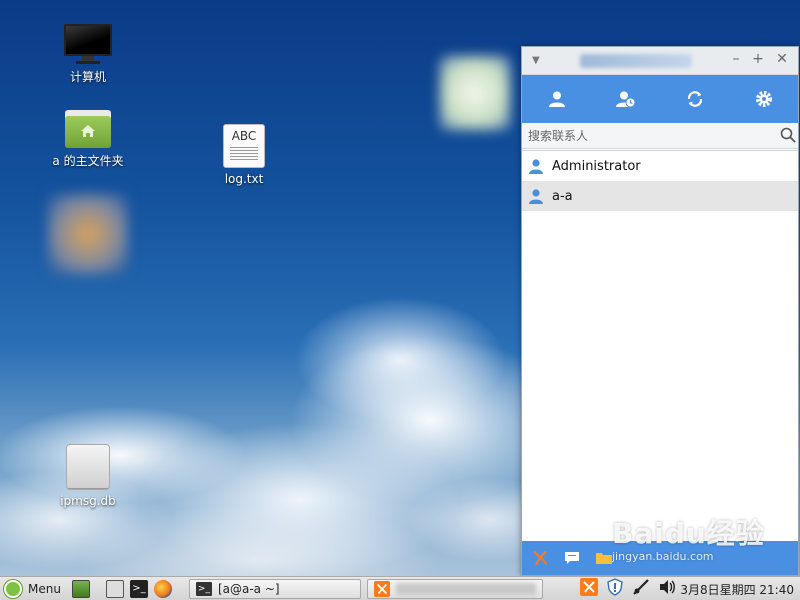  Describe the element at coordinates (604, 558) in the screenshot. I see `folder-icon` at that location.